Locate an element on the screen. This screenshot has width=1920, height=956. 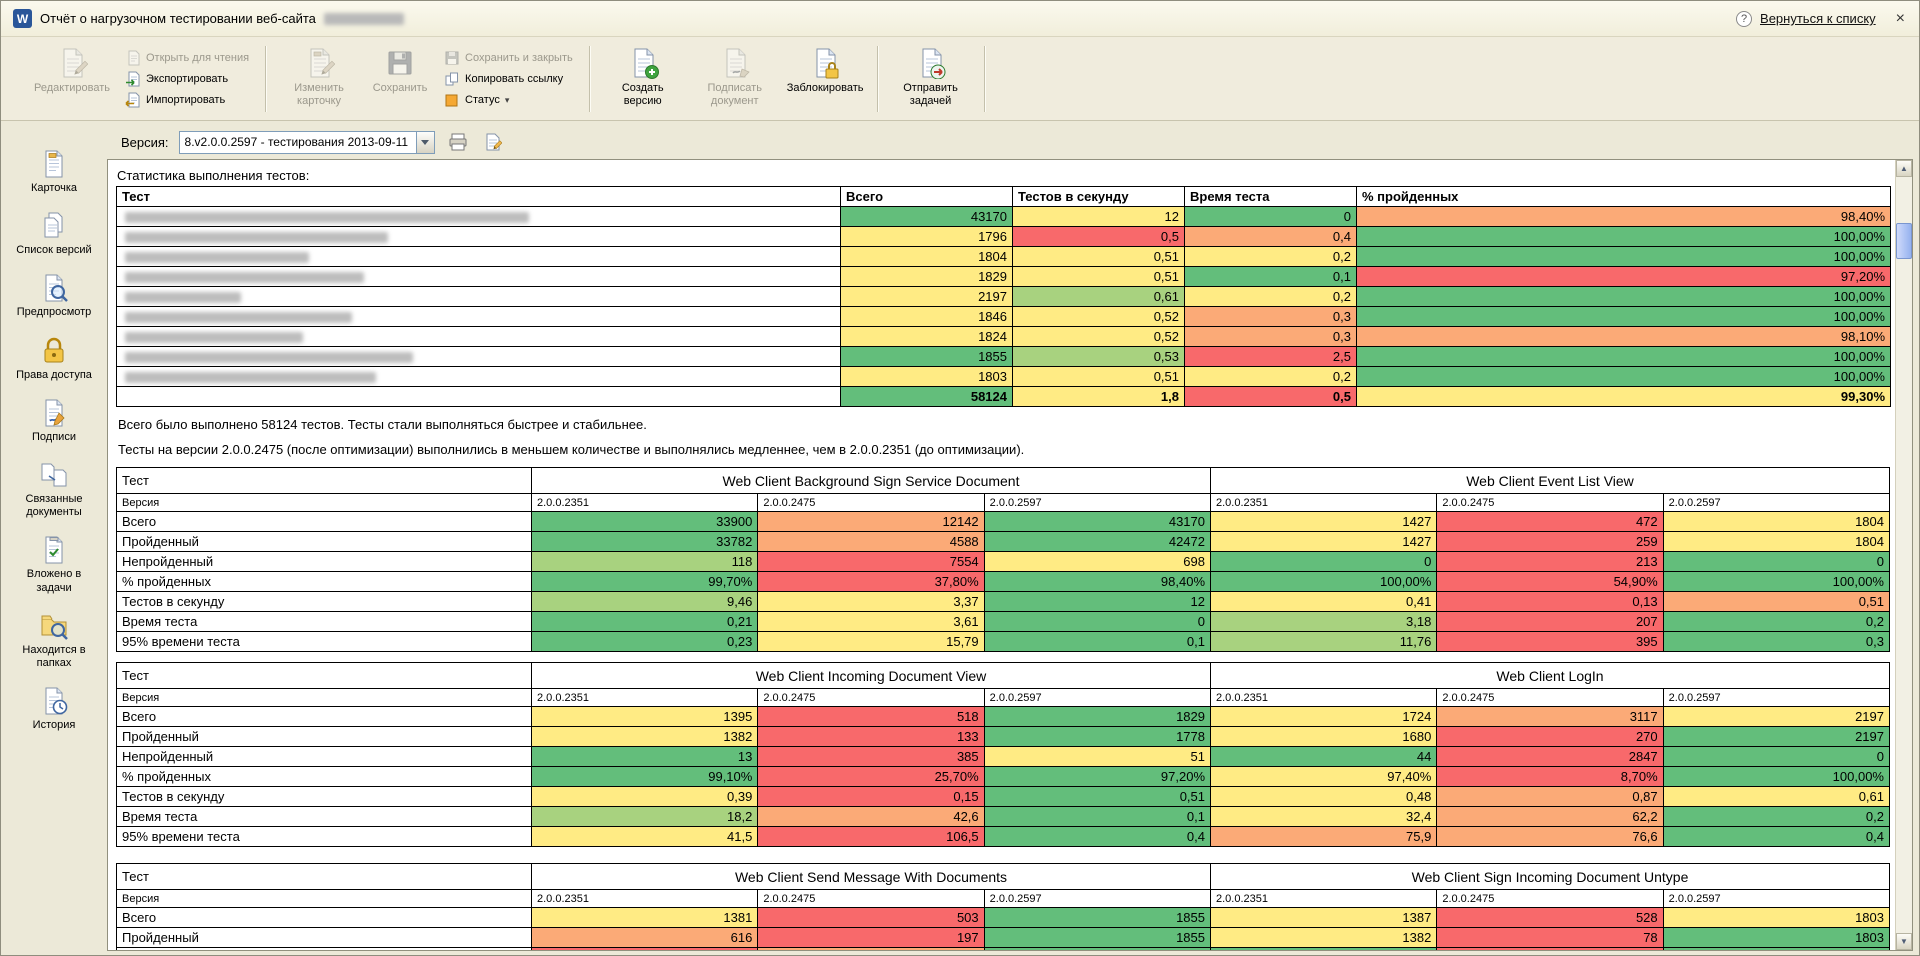
metric-value-cell: 8,70% is located at coordinates (1550, 776).